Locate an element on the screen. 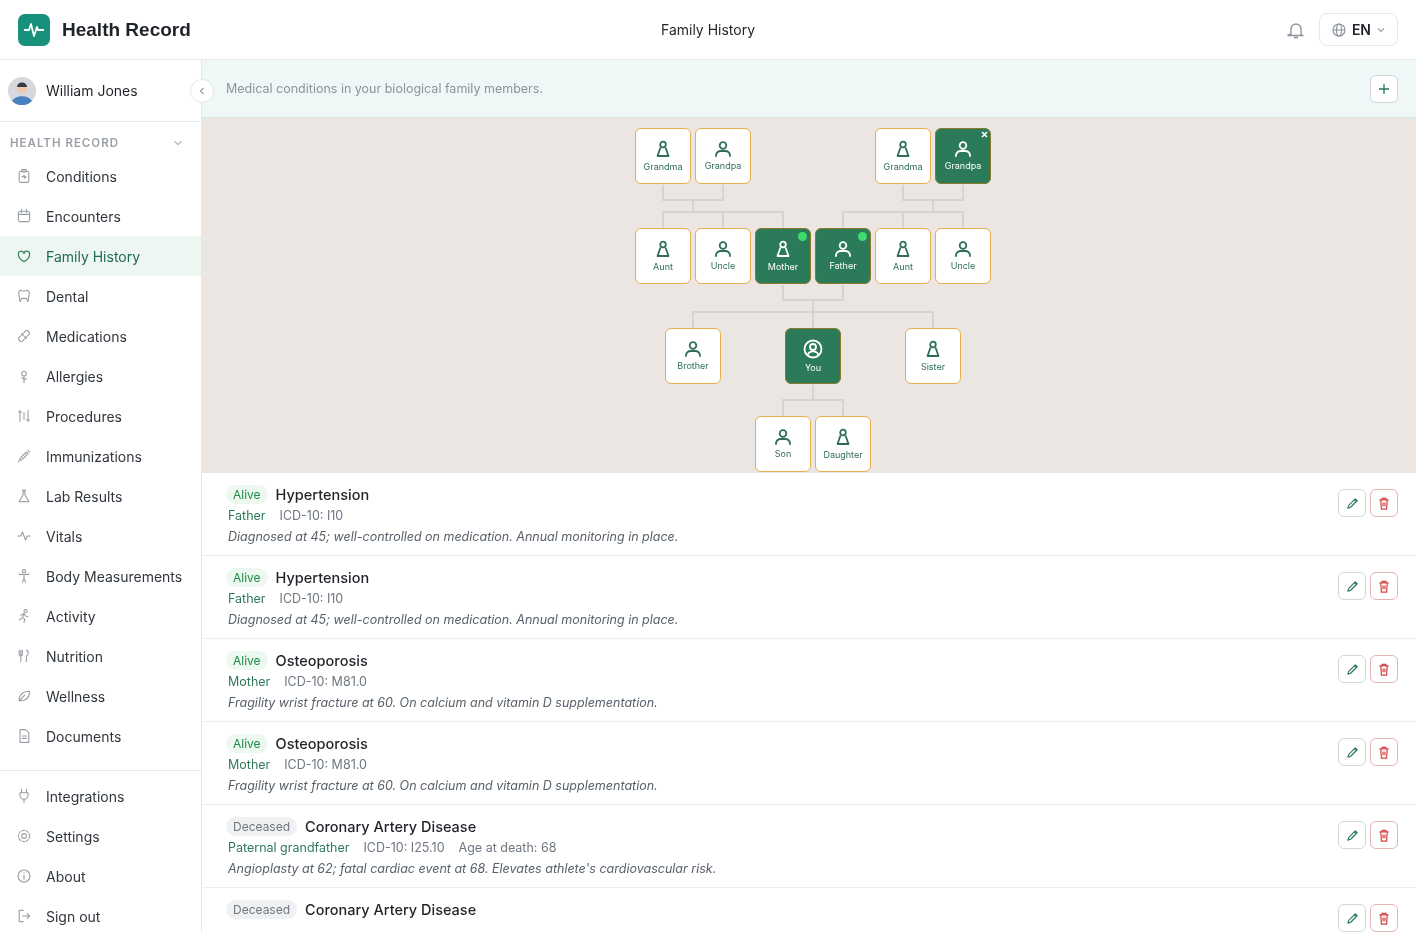  user-name: William Jones is located at coordinates (92, 90).